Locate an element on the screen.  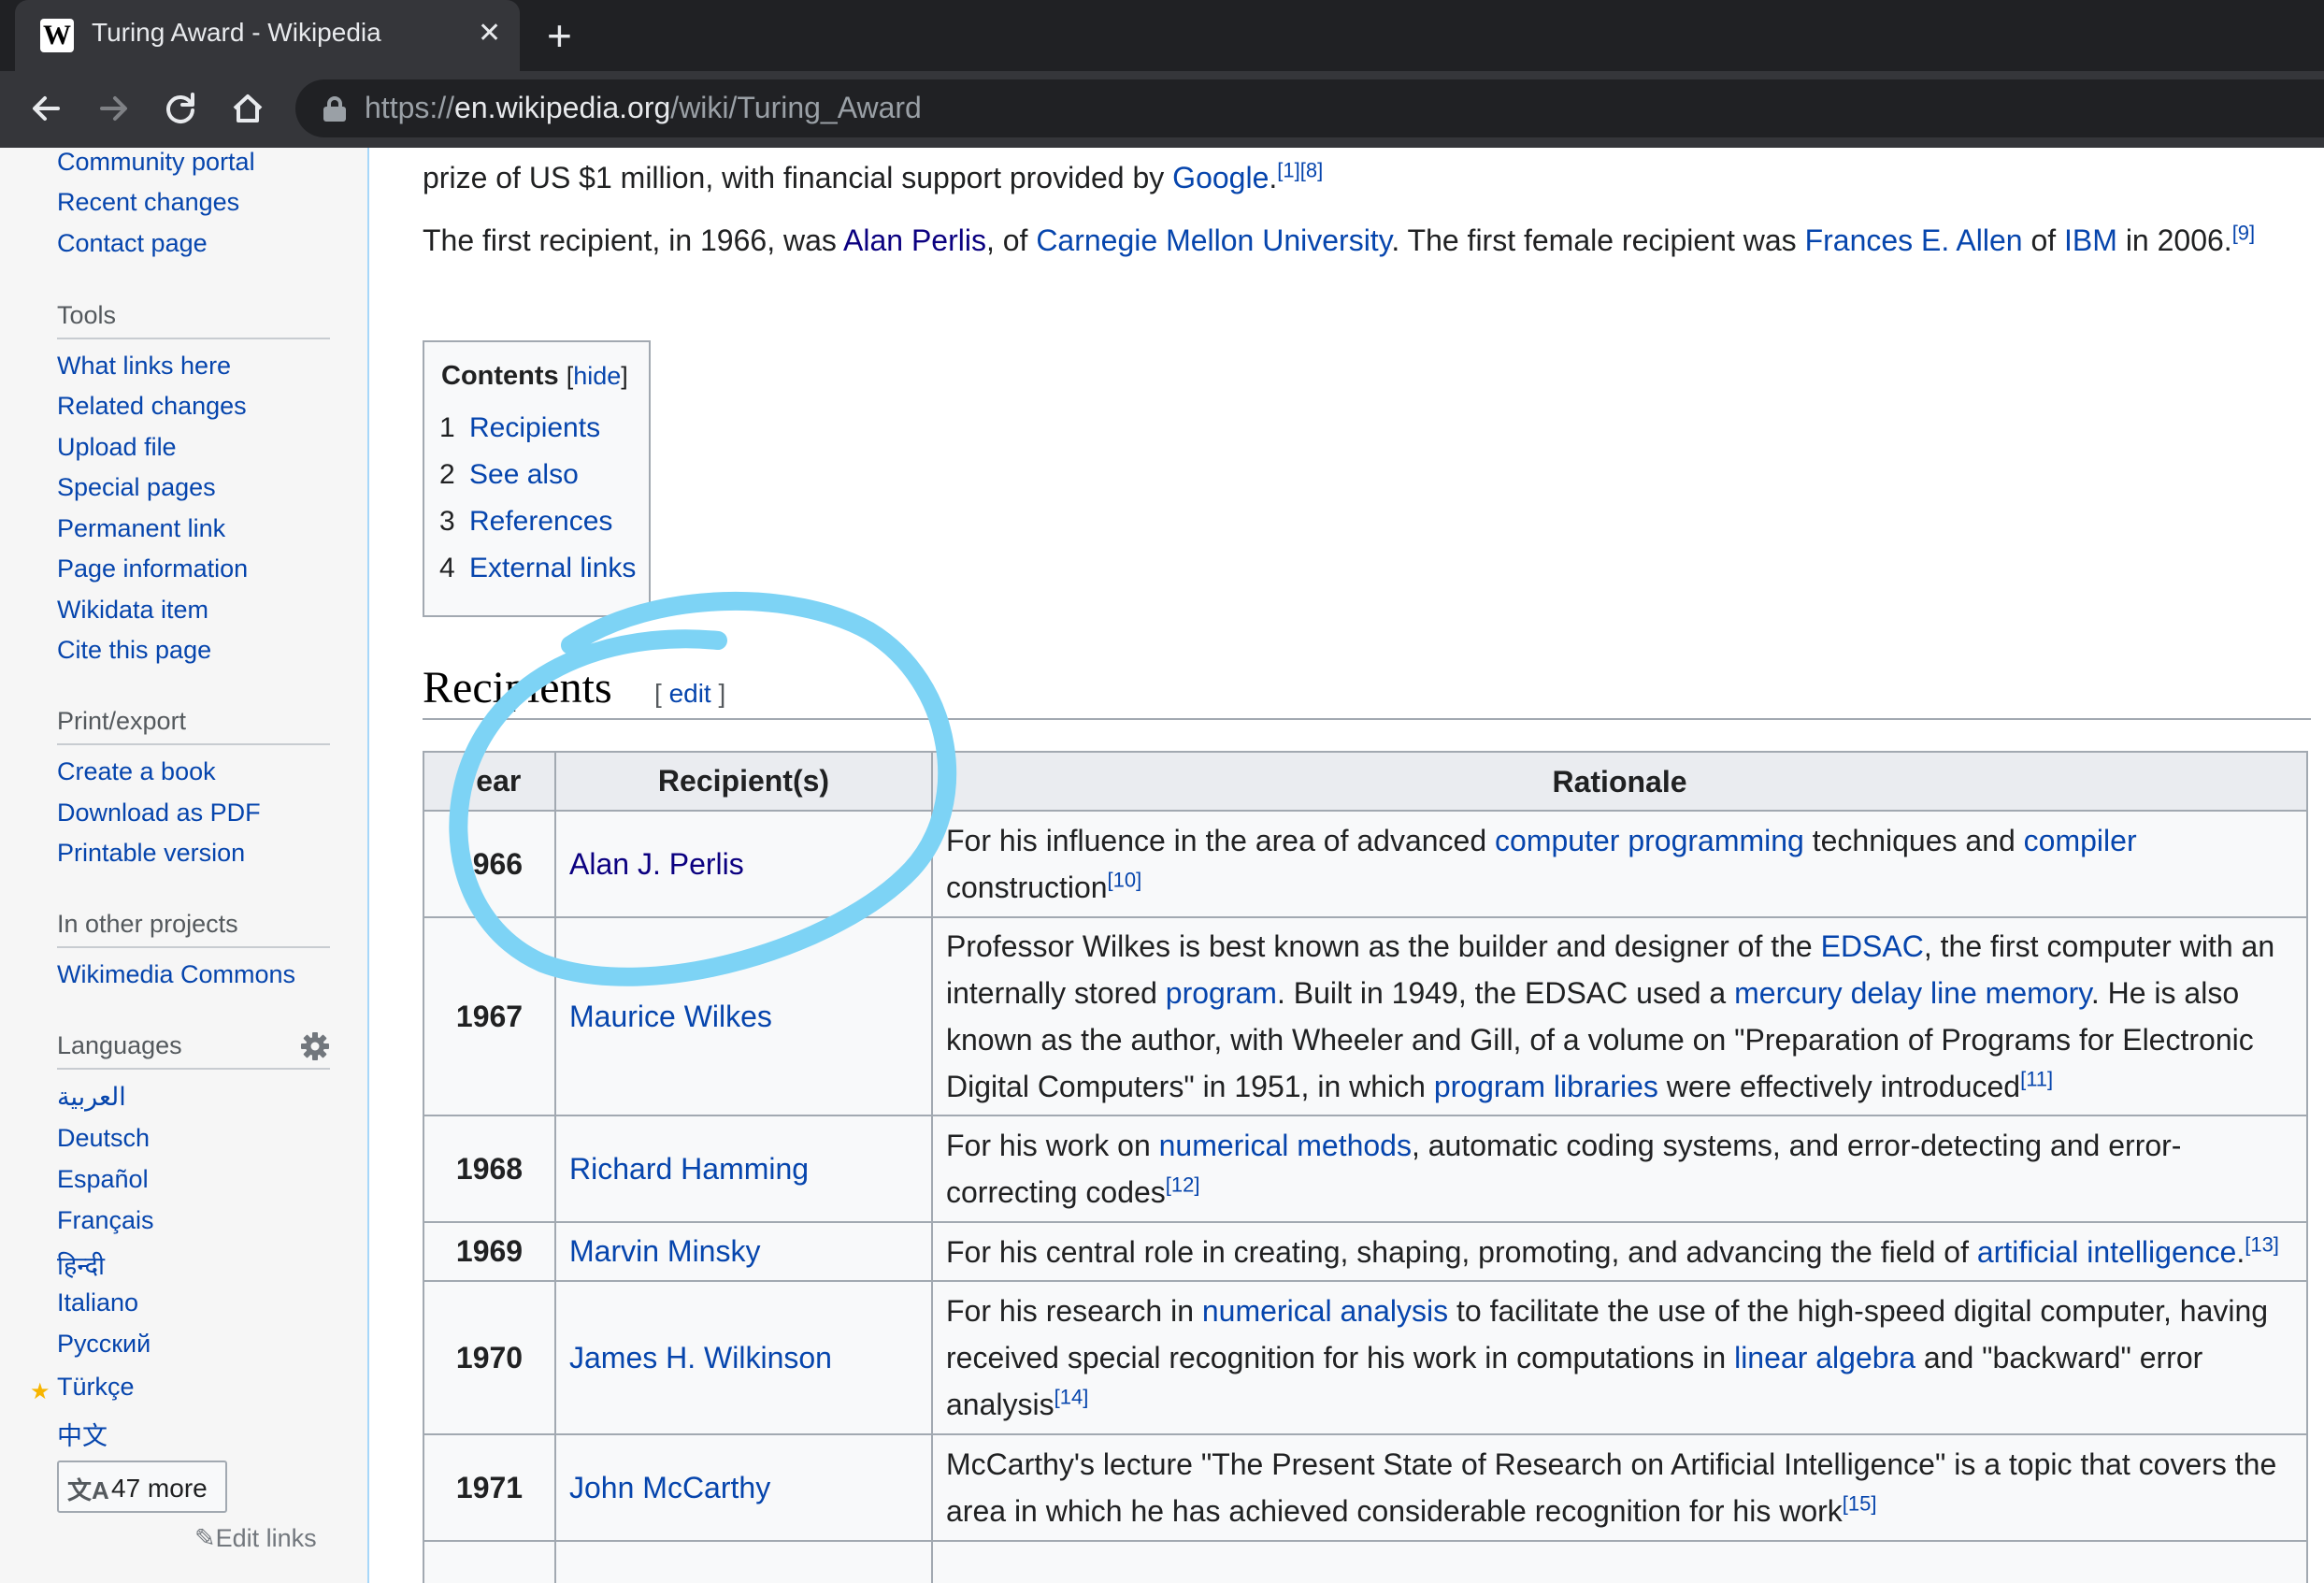
home-icon is located at coordinates (248, 108).